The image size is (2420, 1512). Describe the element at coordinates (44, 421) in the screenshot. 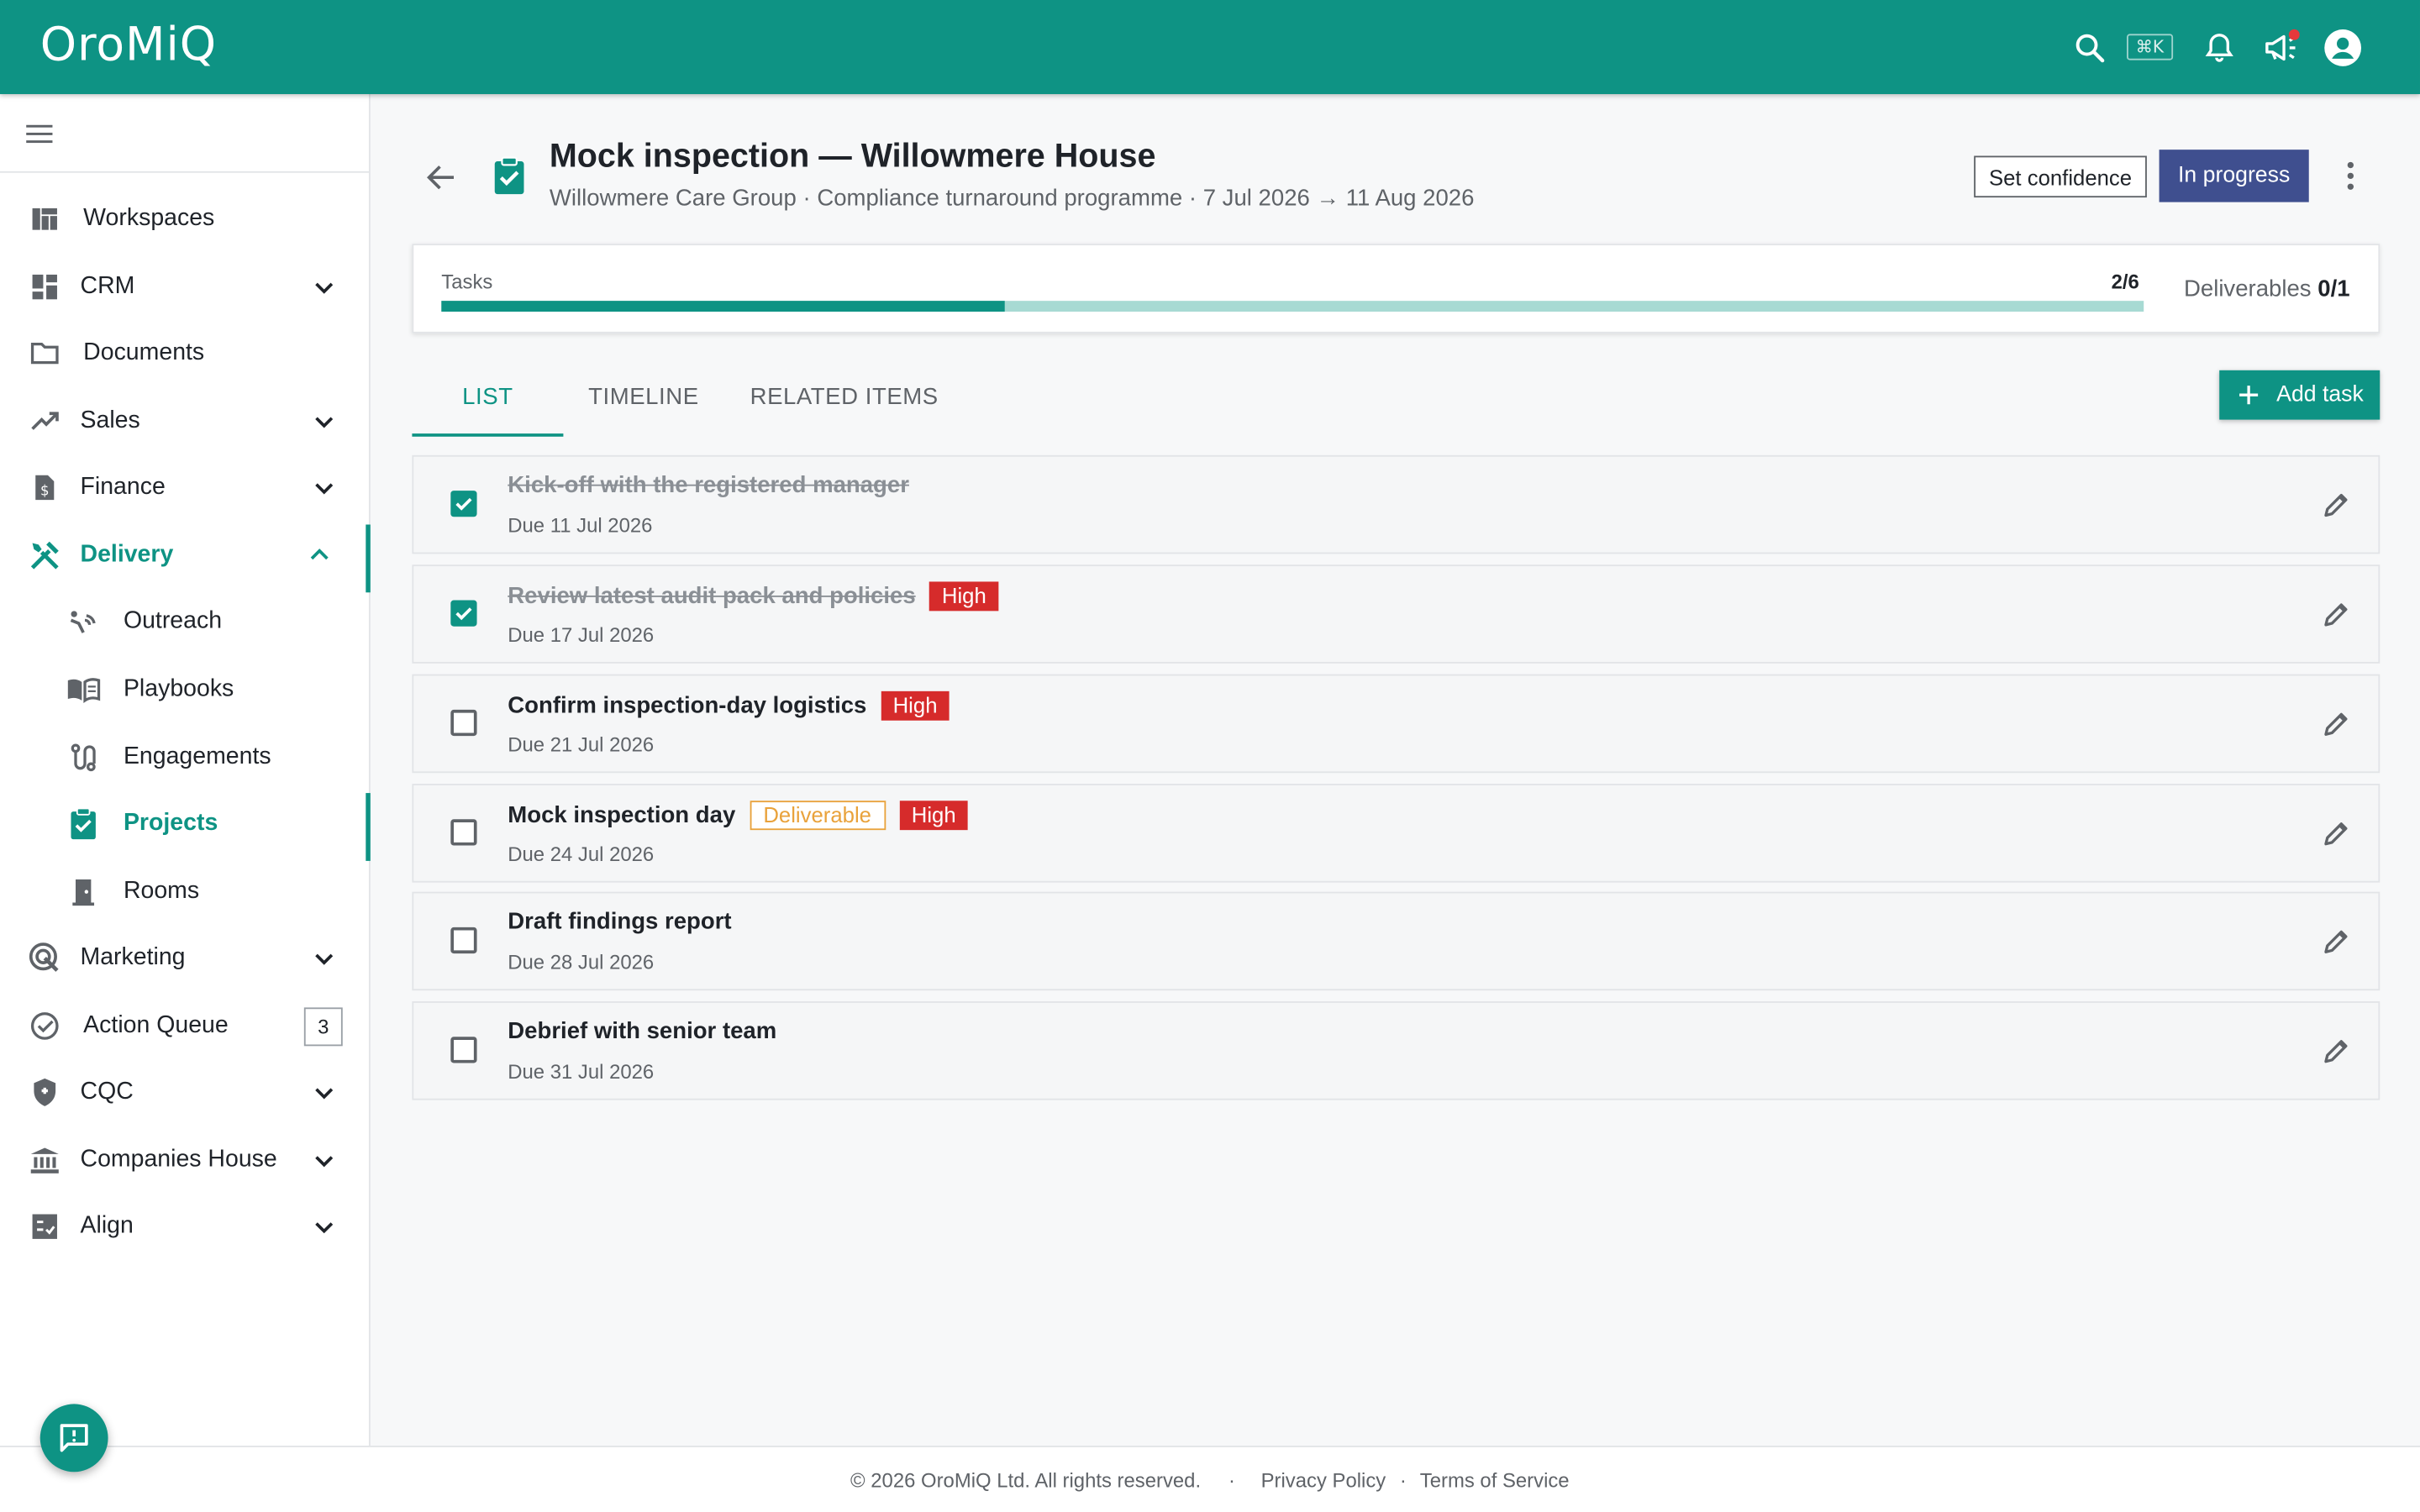

I see `trending-up-icon` at that location.